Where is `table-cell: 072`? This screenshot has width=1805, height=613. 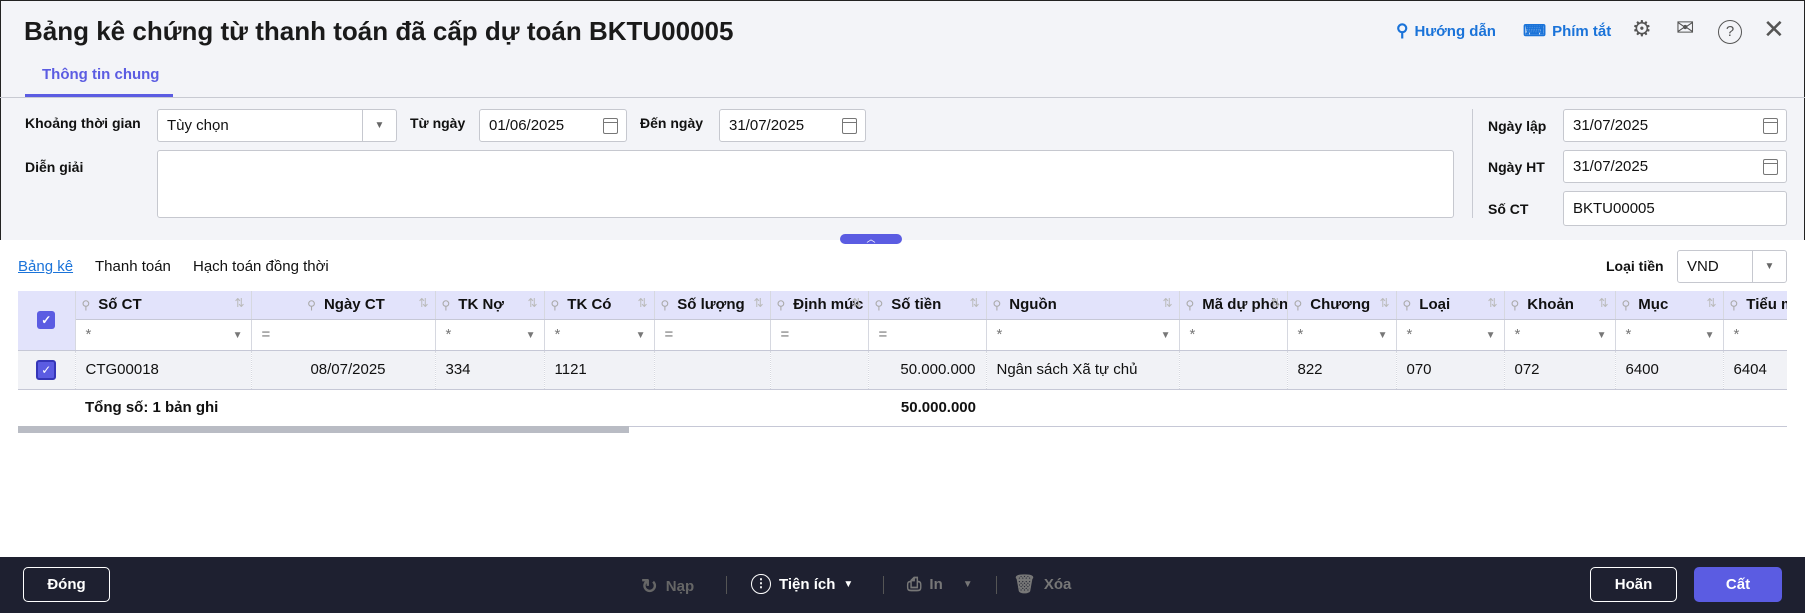 table-cell: 072 is located at coordinates (1560, 370).